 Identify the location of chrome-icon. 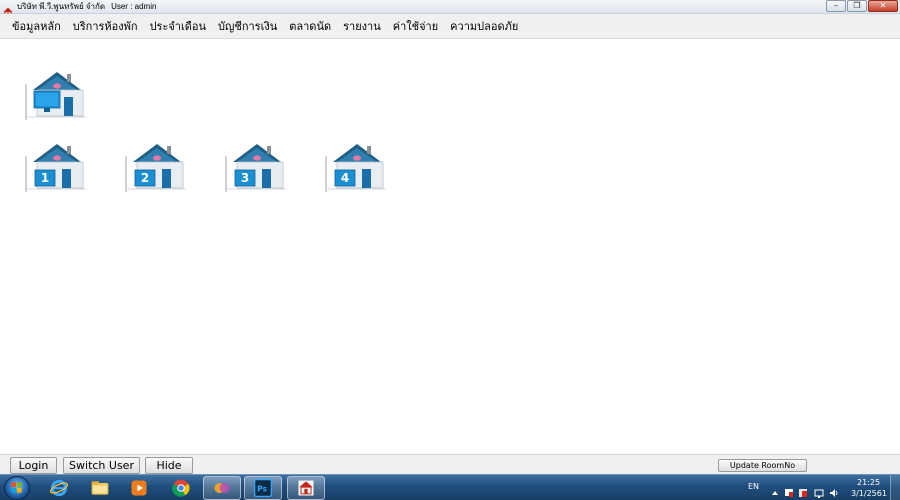
(181, 488).